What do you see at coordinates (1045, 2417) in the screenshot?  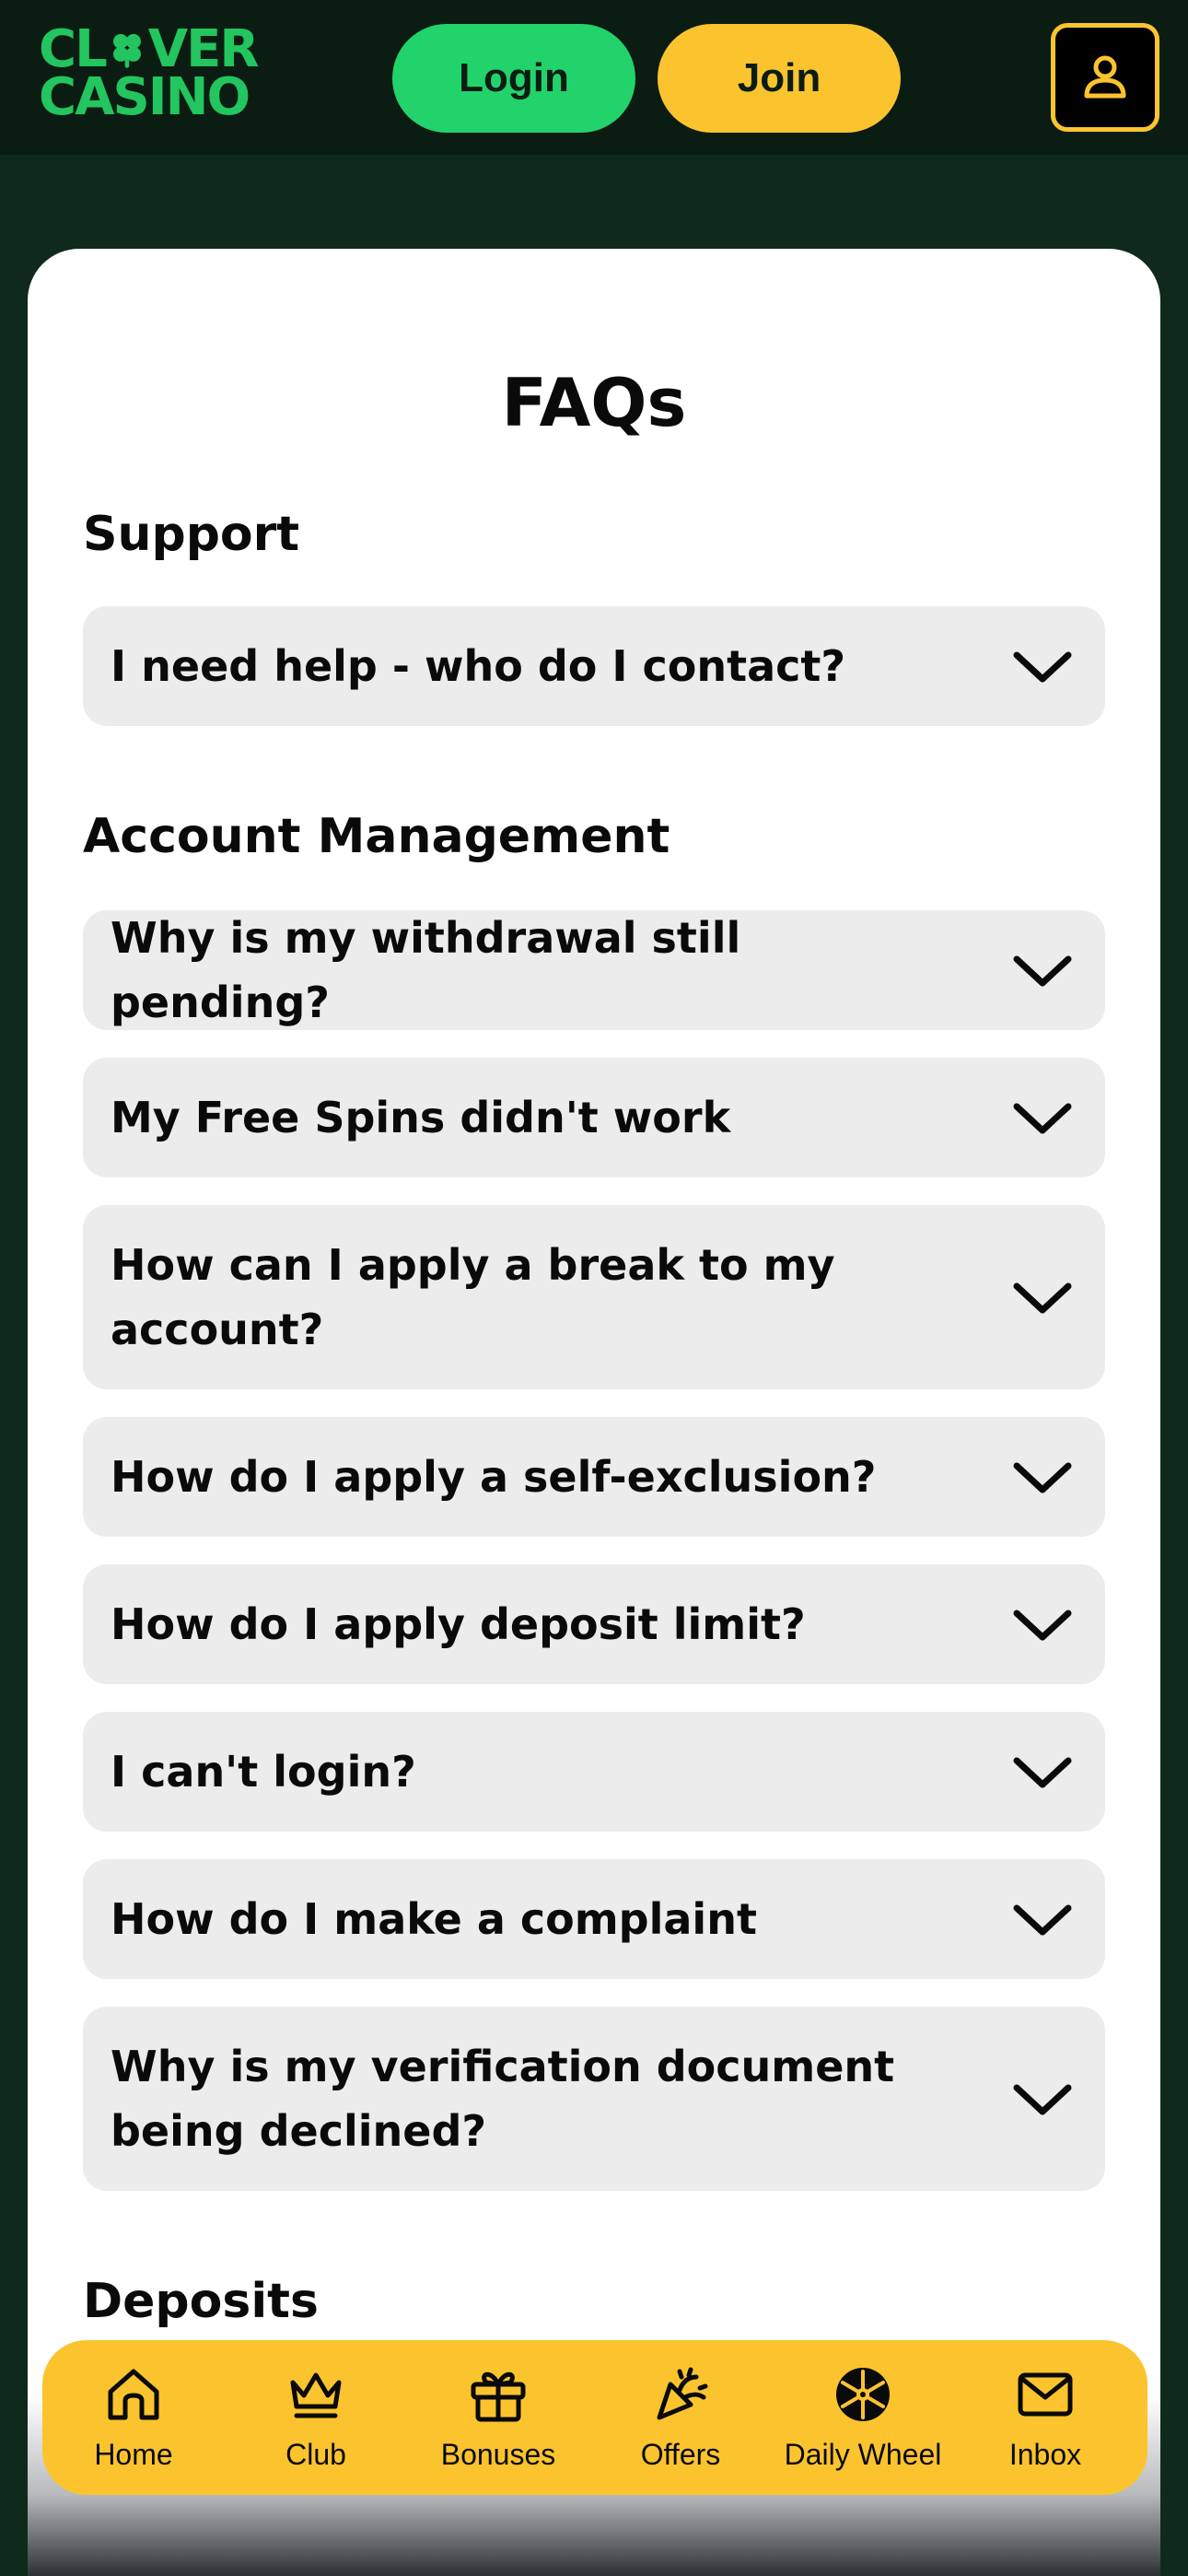 I see `nav-item-inbox: Inbox` at bounding box center [1045, 2417].